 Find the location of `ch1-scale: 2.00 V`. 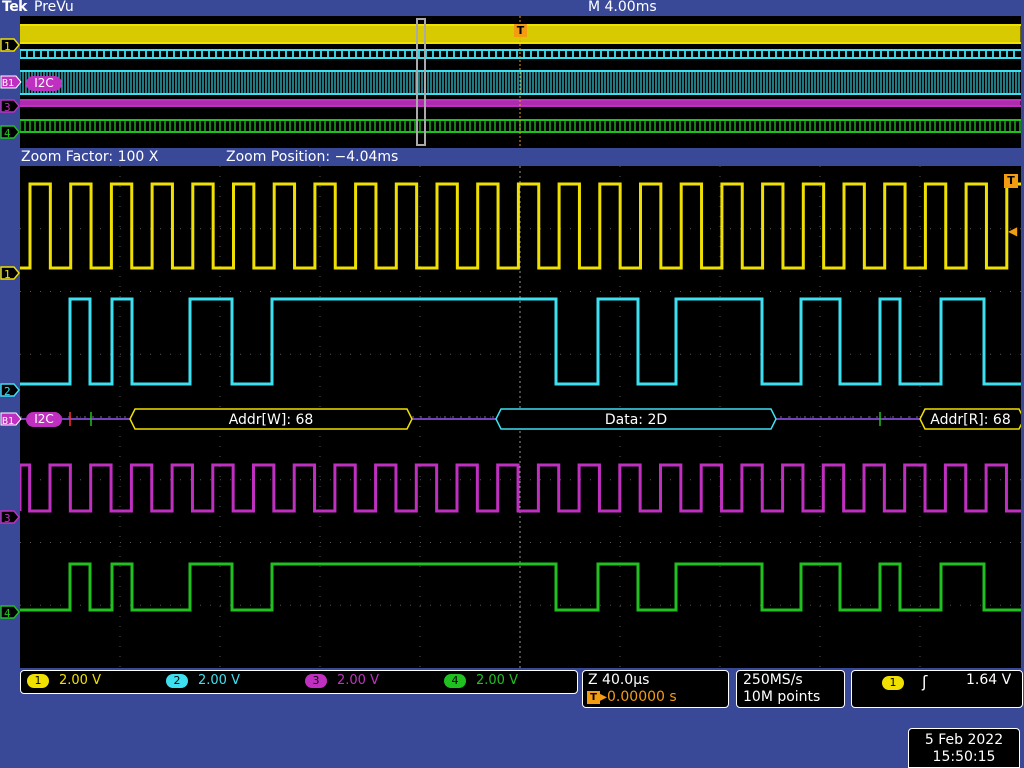

ch1-scale: 2.00 V is located at coordinates (80, 680).